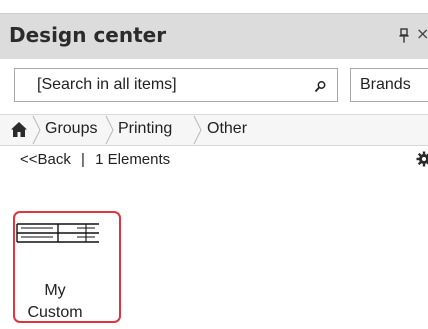  I want to click on top-strip, so click(214, 6).